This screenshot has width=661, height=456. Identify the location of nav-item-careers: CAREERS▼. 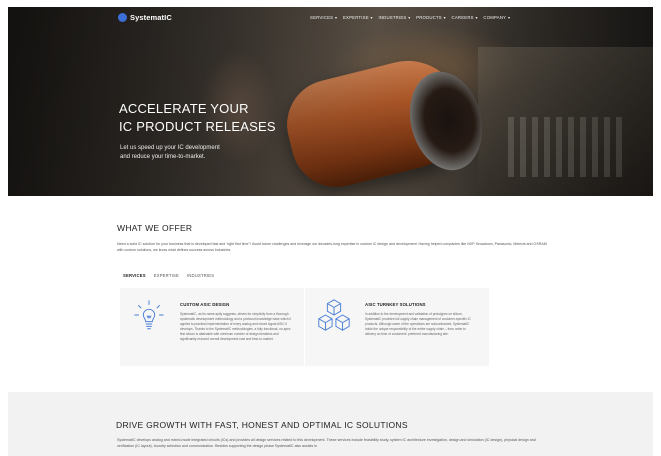
(465, 17).